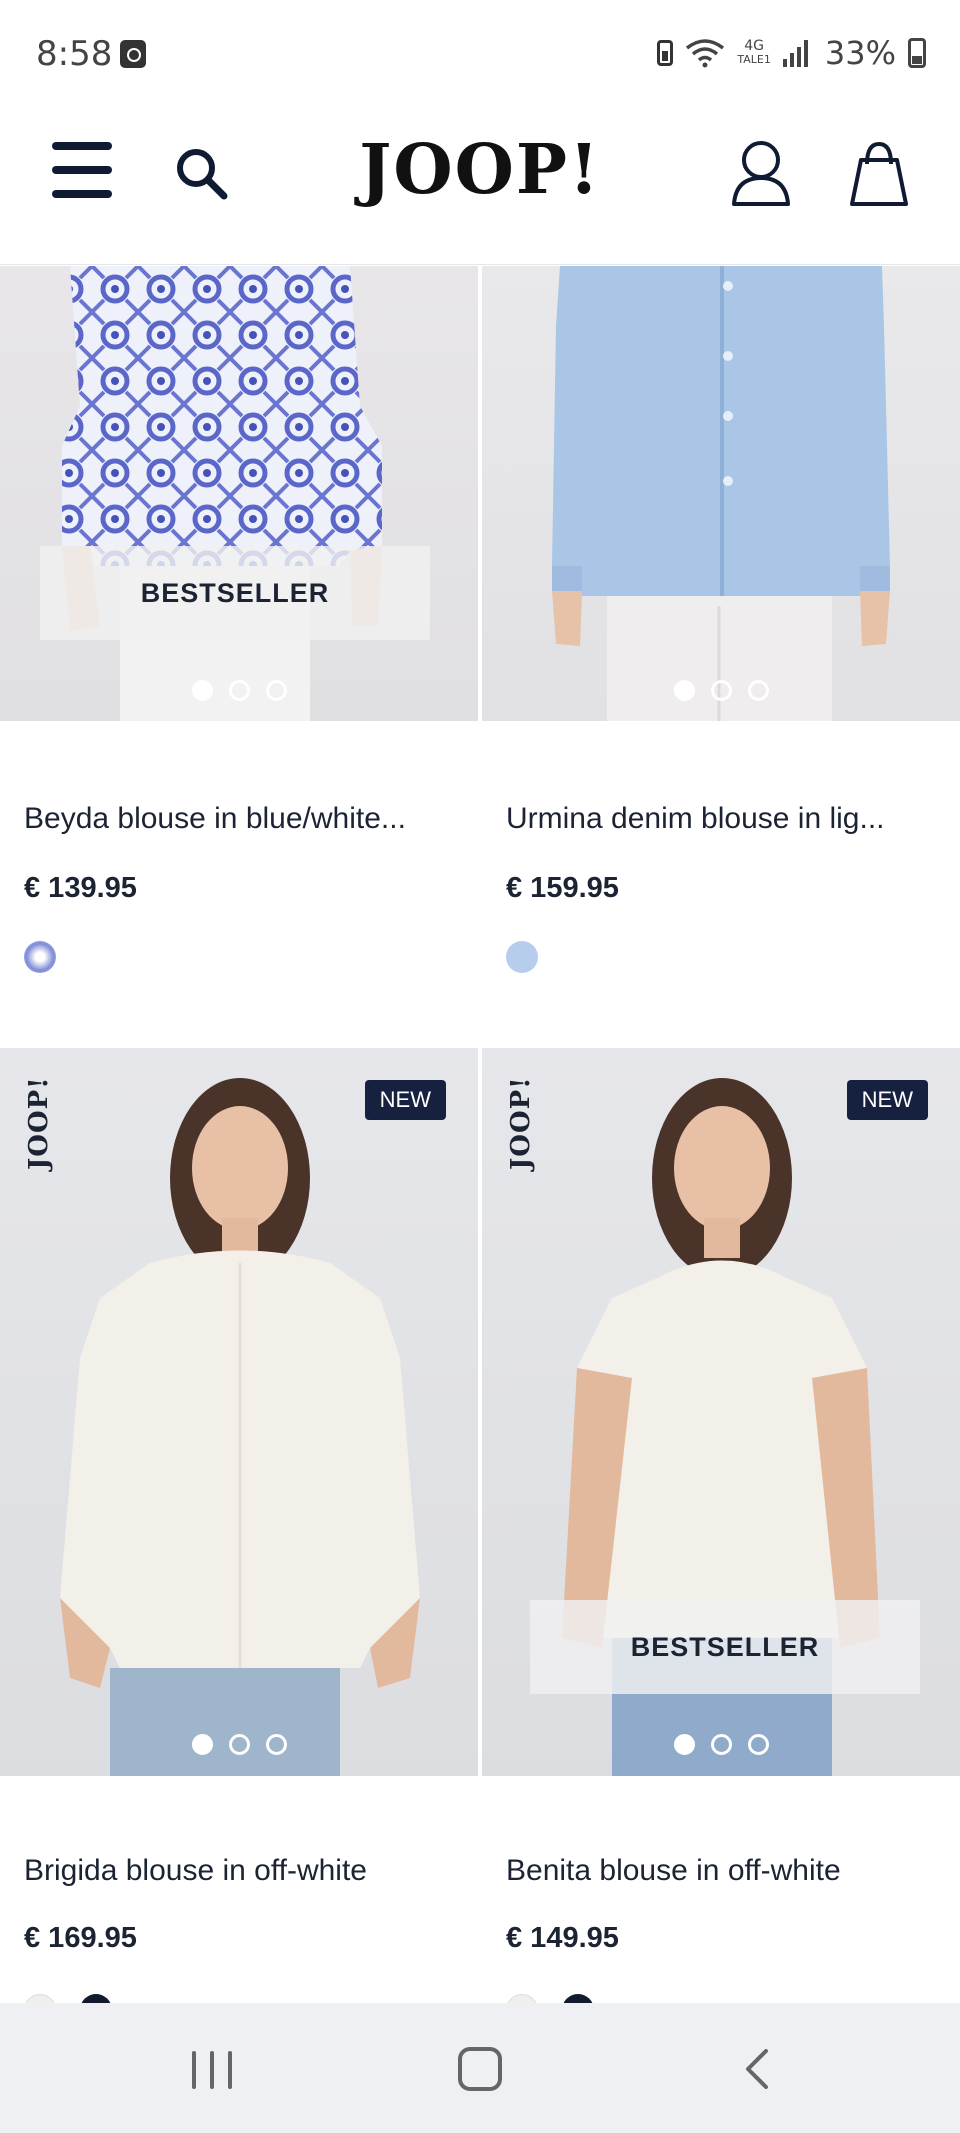  Describe the element at coordinates (758, 2069) in the screenshot. I see `back-icon` at that location.